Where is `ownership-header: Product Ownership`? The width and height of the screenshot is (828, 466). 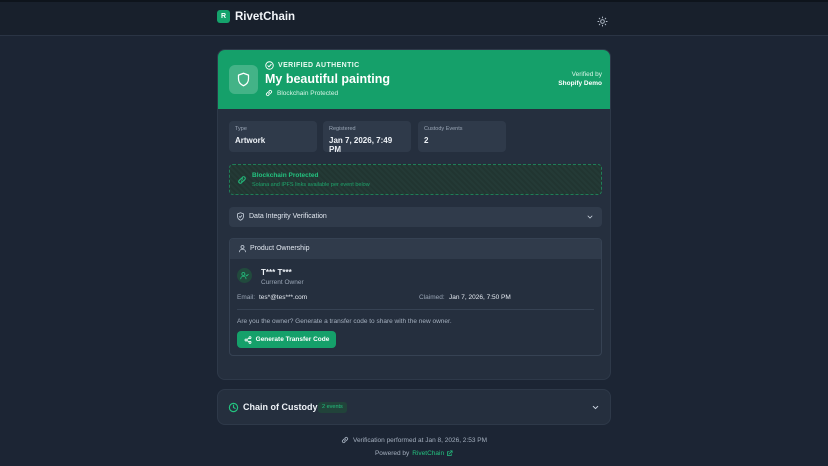 ownership-header: Product Ownership is located at coordinates (415, 249).